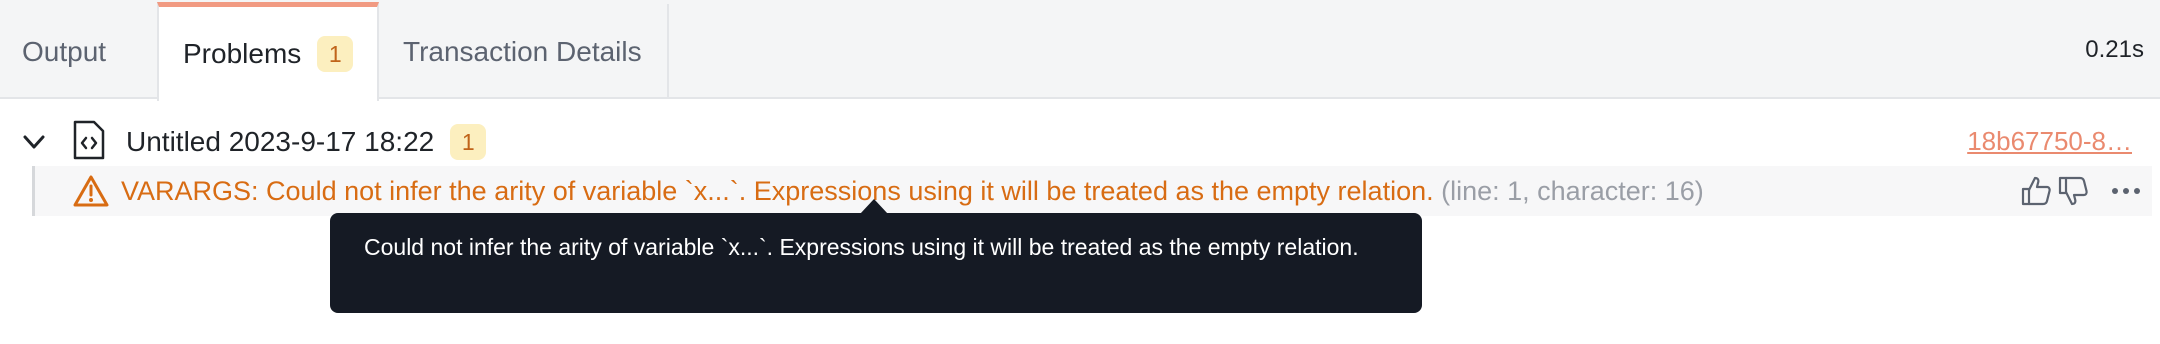 The image size is (2160, 344). I want to click on tooltip-arrow, so click(874, 206).